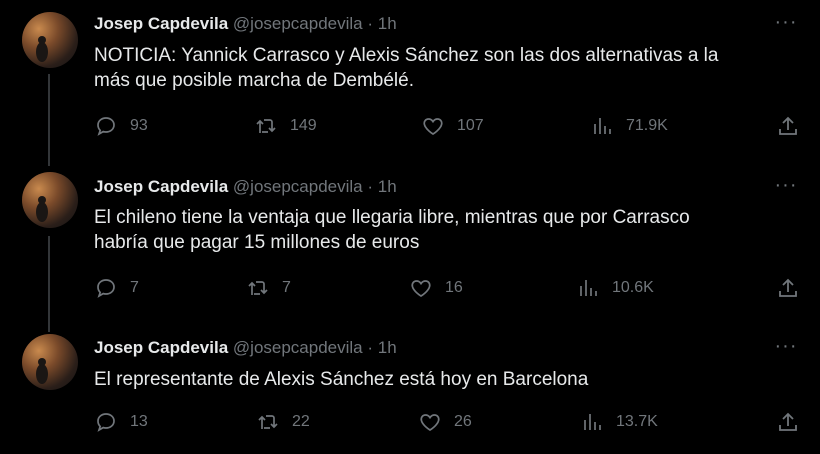 This screenshot has width=820, height=454. I want to click on views-count: 71.9K, so click(647, 125).